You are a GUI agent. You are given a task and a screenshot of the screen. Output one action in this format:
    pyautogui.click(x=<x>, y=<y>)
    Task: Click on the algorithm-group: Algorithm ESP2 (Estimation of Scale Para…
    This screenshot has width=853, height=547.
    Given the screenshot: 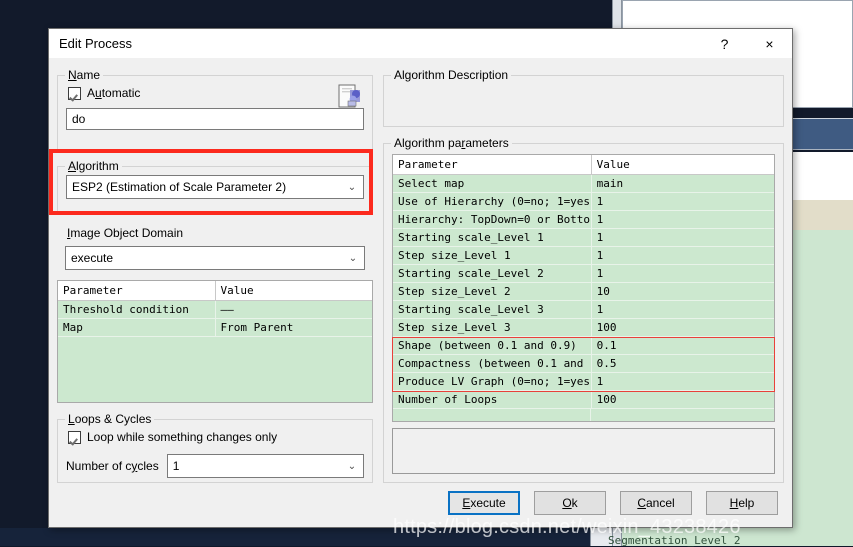 What is the action you would take?
    pyautogui.click(x=215, y=185)
    